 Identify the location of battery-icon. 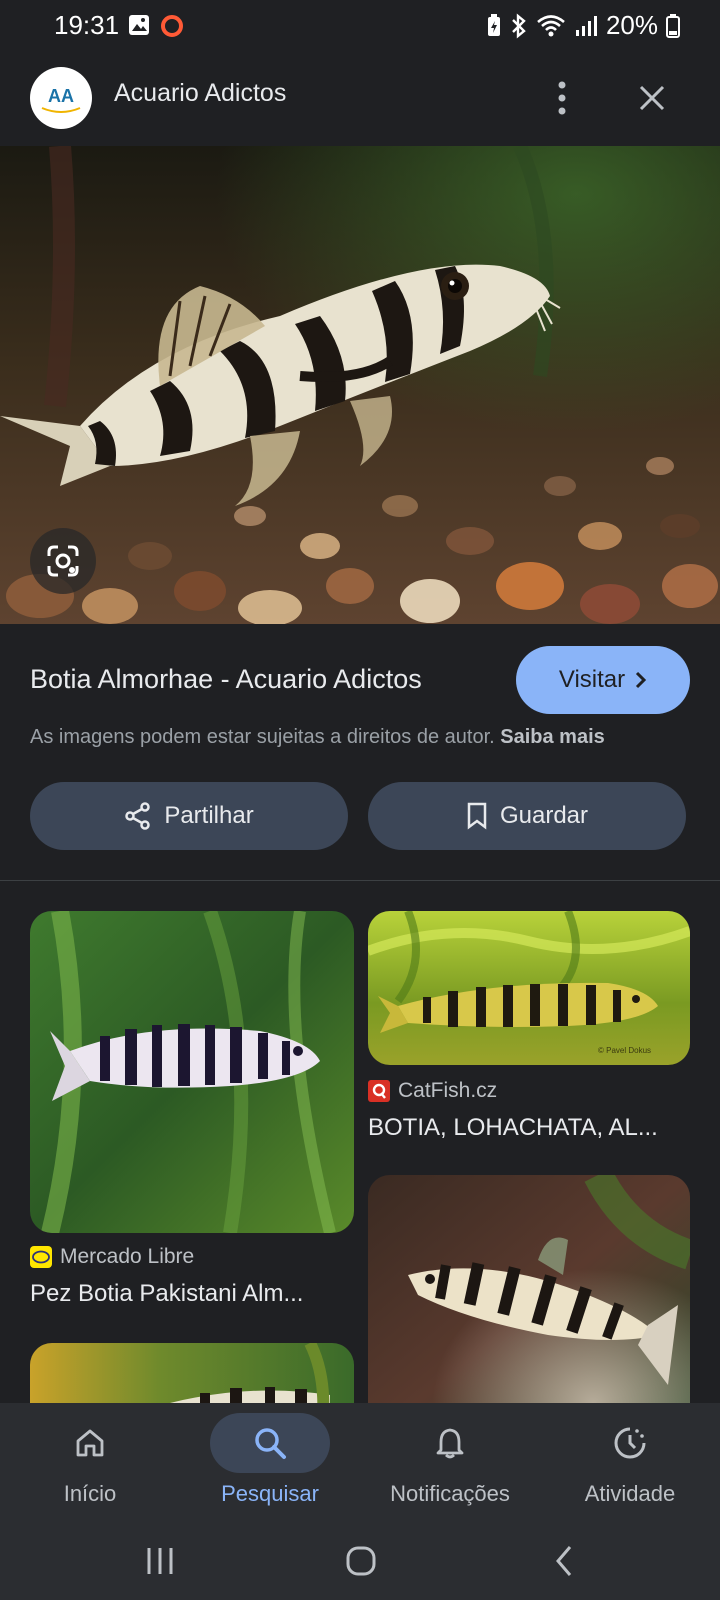
(673, 25).